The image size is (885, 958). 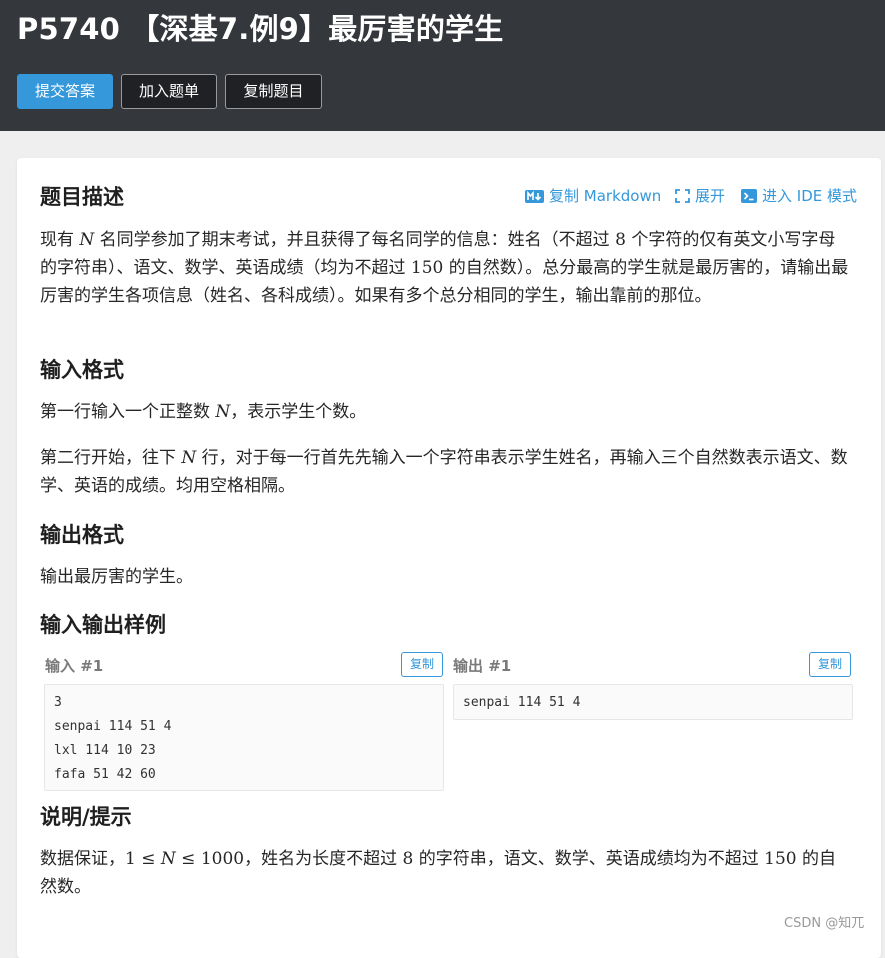 I want to click on problem-title: P5740 【深基7.例9】最厉害的学生, so click(x=260, y=29).